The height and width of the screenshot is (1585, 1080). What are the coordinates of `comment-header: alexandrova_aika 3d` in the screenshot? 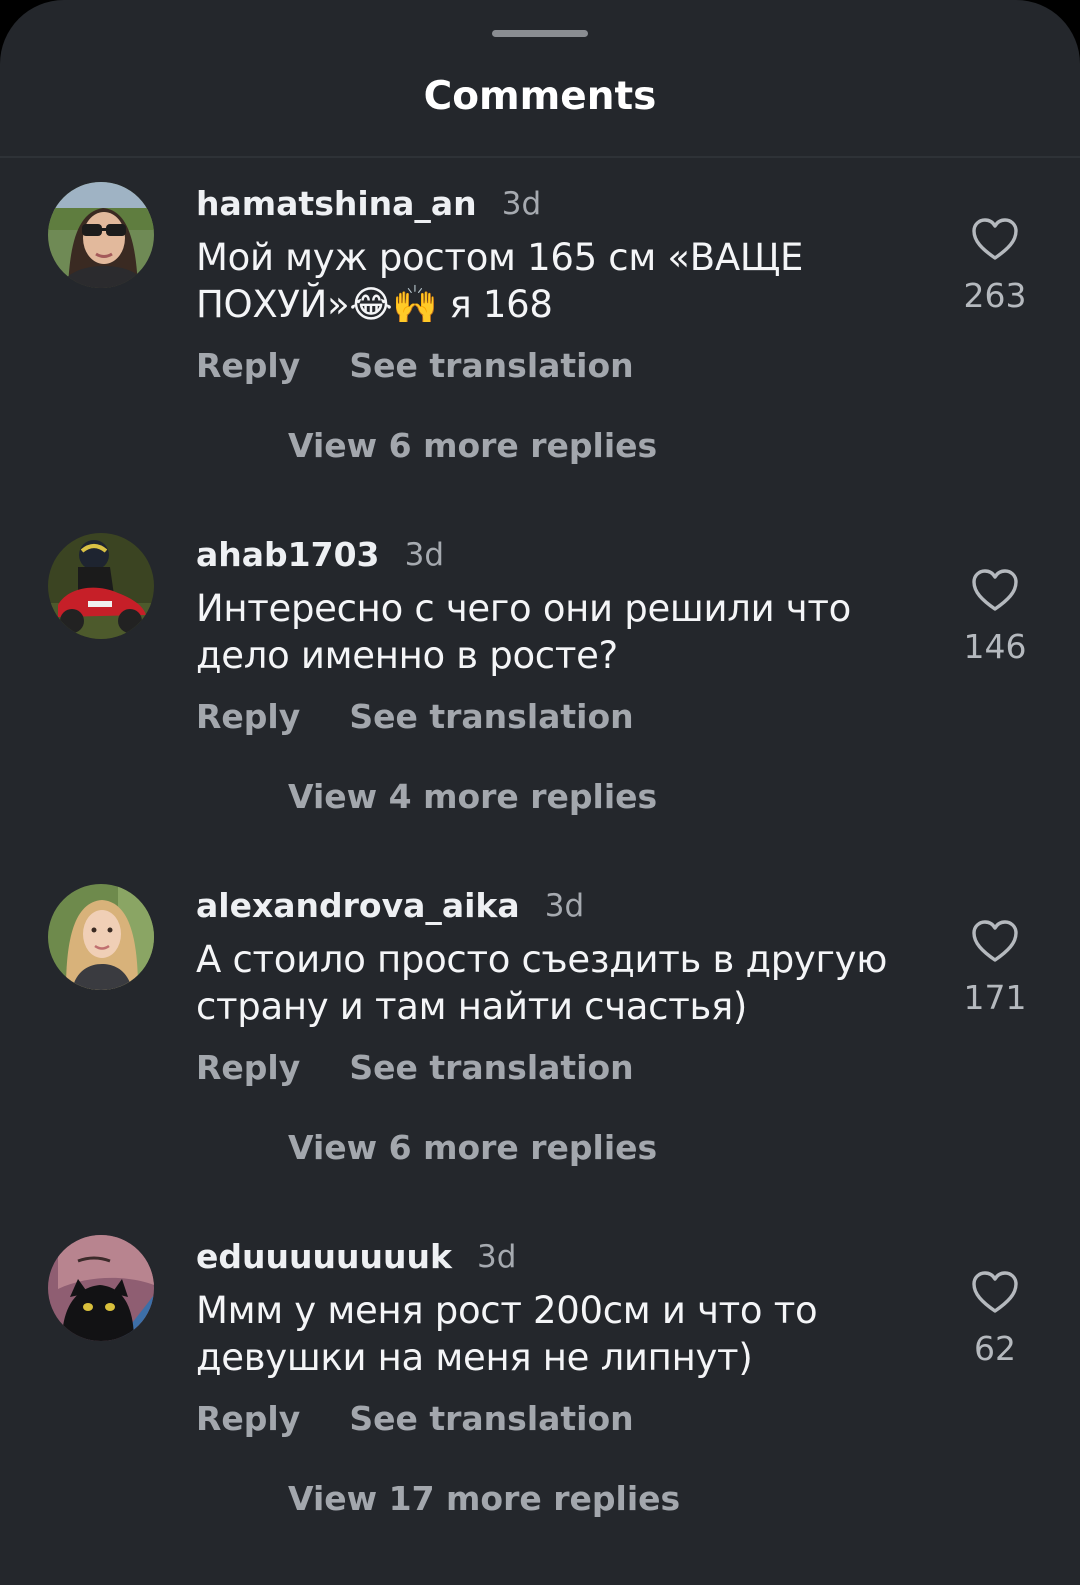 It's located at (390, 906).